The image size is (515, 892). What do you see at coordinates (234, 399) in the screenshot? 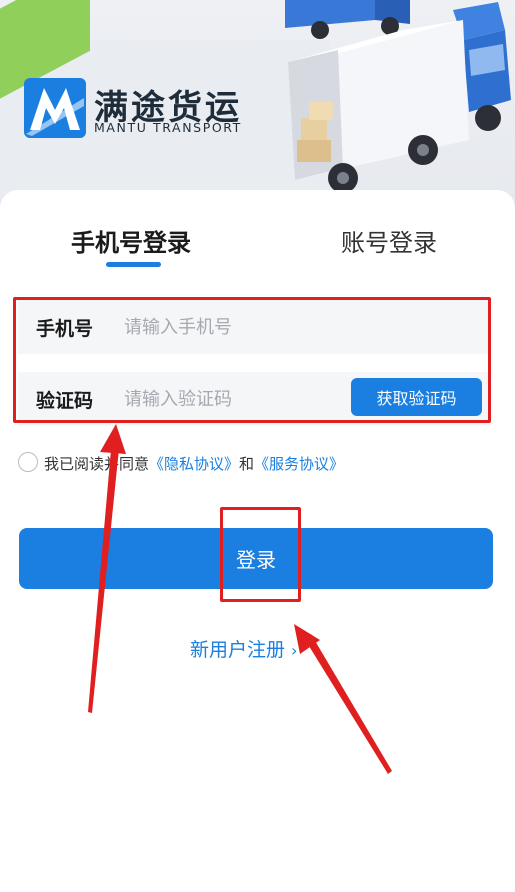
I see `verification-code-input` at bounding box center [234, 399].